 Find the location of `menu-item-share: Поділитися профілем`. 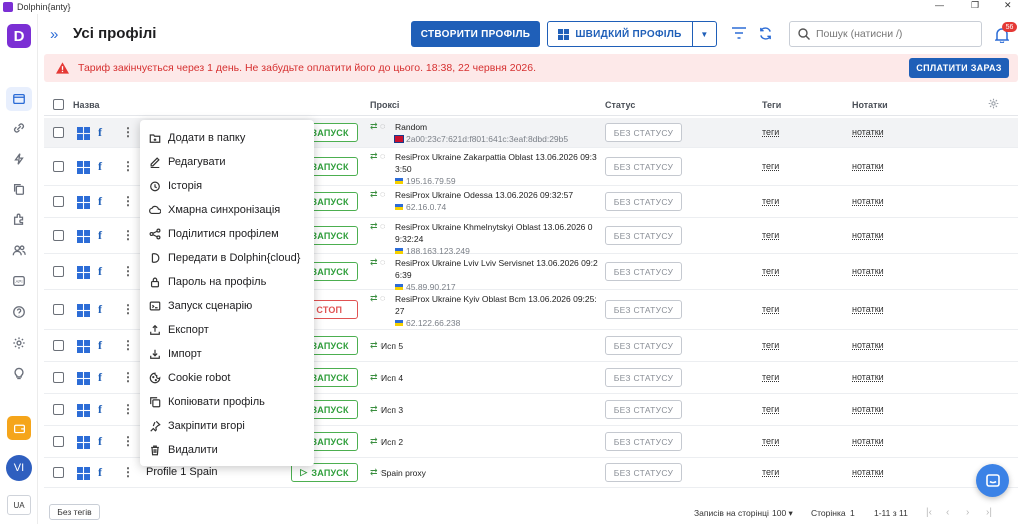

menu-item-share: Поділитися профілем is located at coordinates (227, 234).